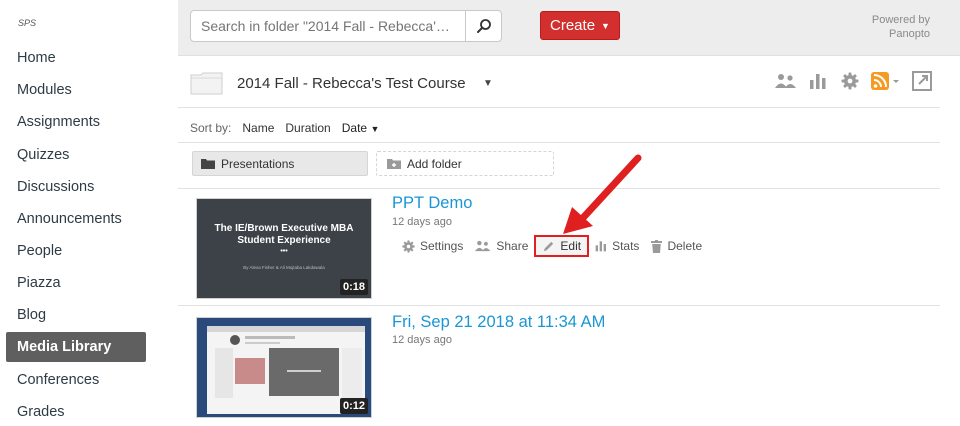  I want to click on search-button, so click(483, 26).